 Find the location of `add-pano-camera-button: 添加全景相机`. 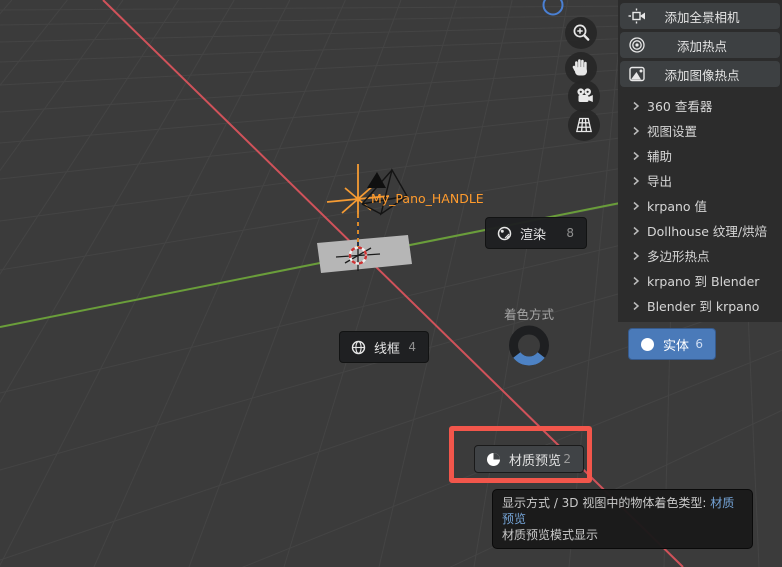

add-pano-camera-button: 添加全景相机 is located at coordinates (700, 16).